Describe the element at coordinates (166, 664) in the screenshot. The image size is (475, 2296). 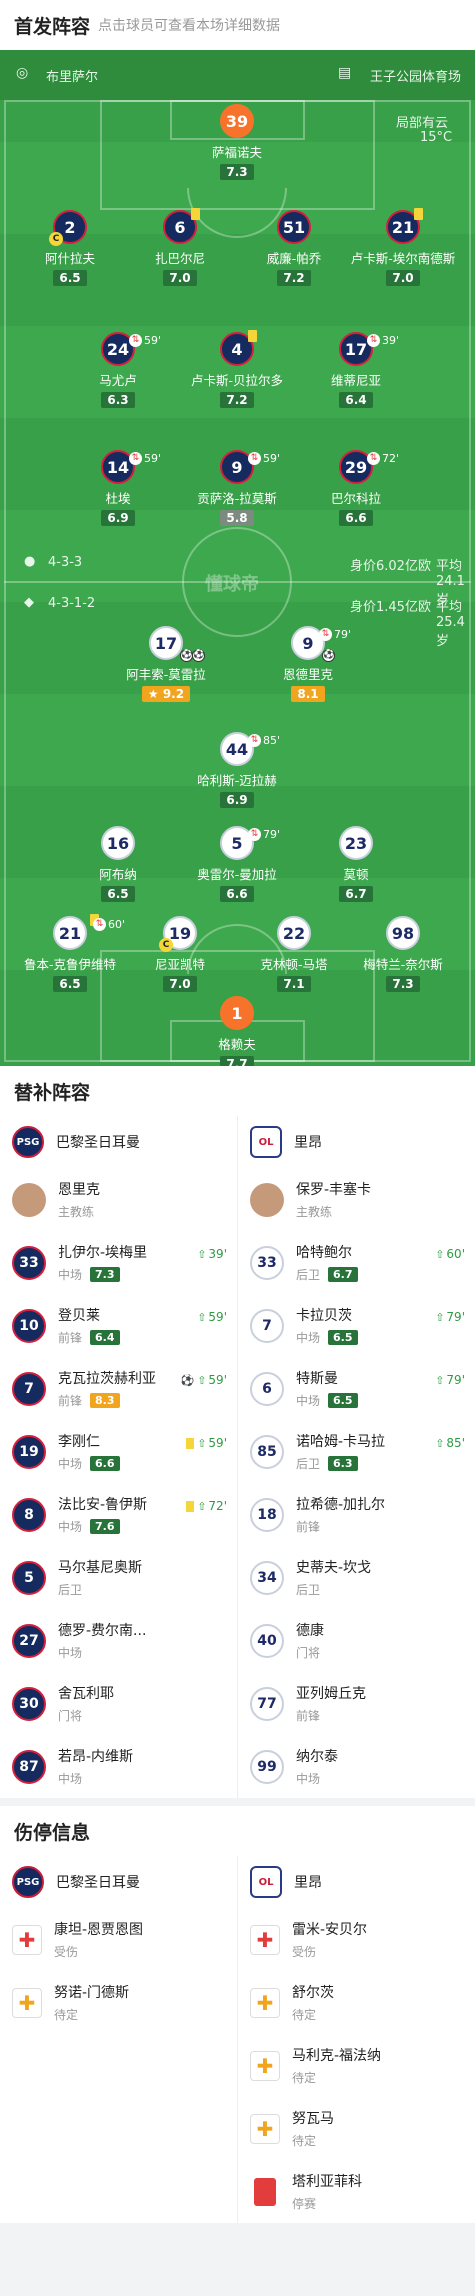
I see `player-lyon-17: 17 ⚽ ⚽ 阿丰索-莫雷拉 ★ 9.2` at that location.